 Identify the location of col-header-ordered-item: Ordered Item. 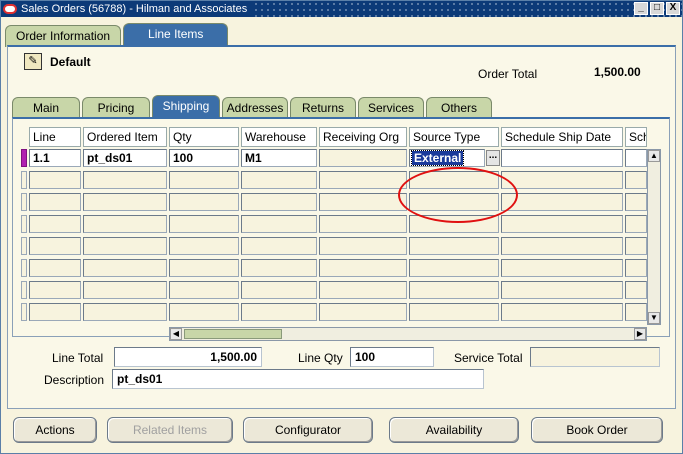
(125, 137).